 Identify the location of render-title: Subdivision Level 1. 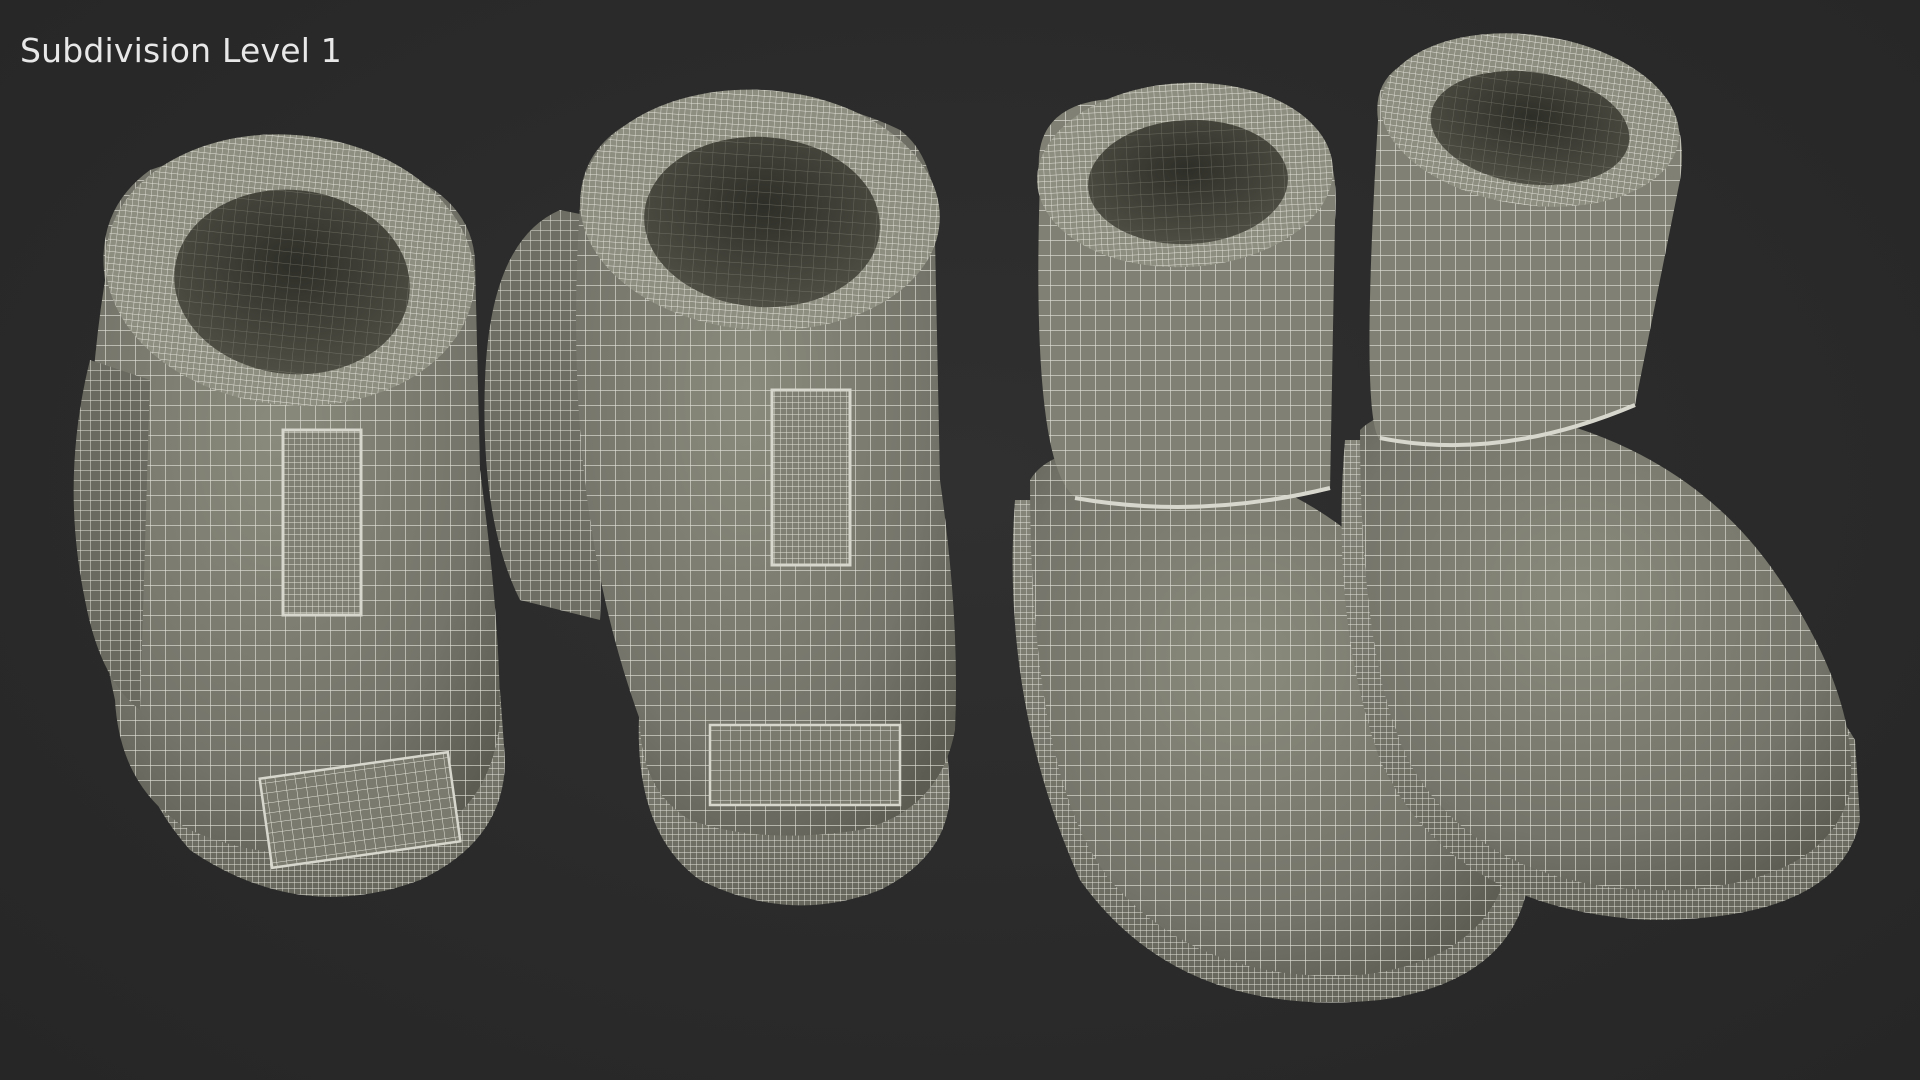
(181, 50).